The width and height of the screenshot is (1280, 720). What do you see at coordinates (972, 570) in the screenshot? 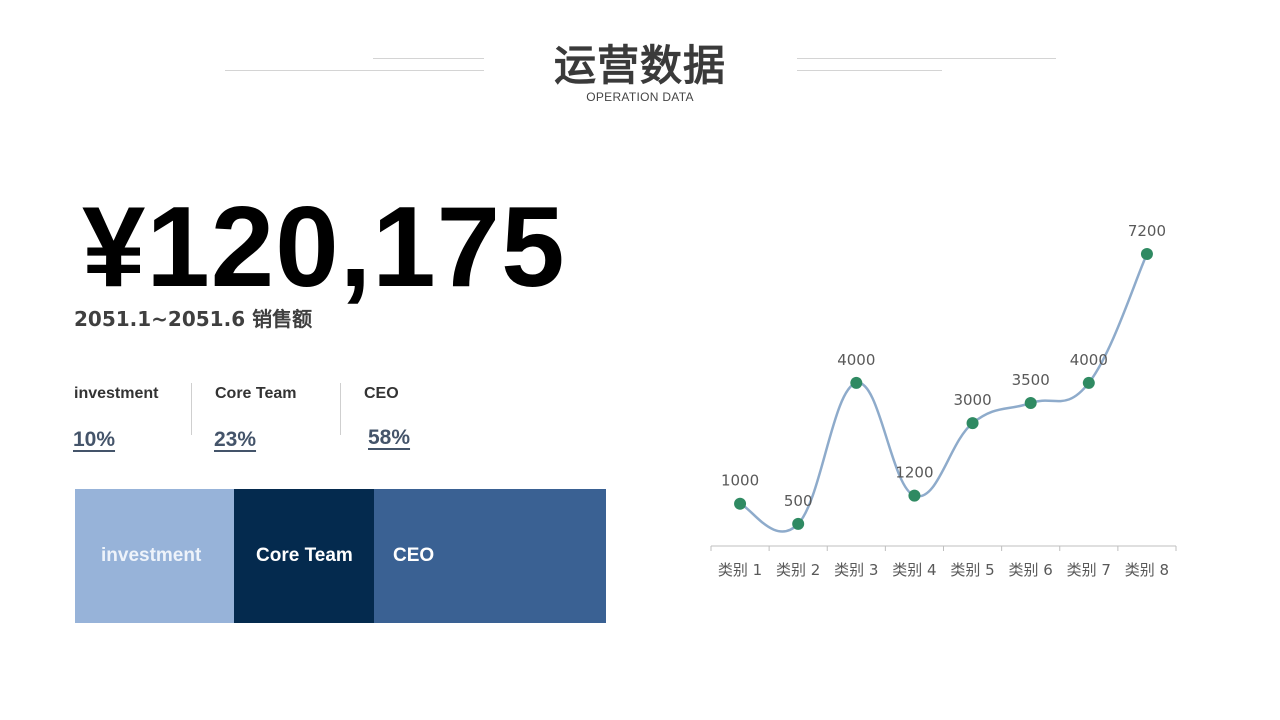
I see `category-label: 类别 5` at bounding box center [972, 570].